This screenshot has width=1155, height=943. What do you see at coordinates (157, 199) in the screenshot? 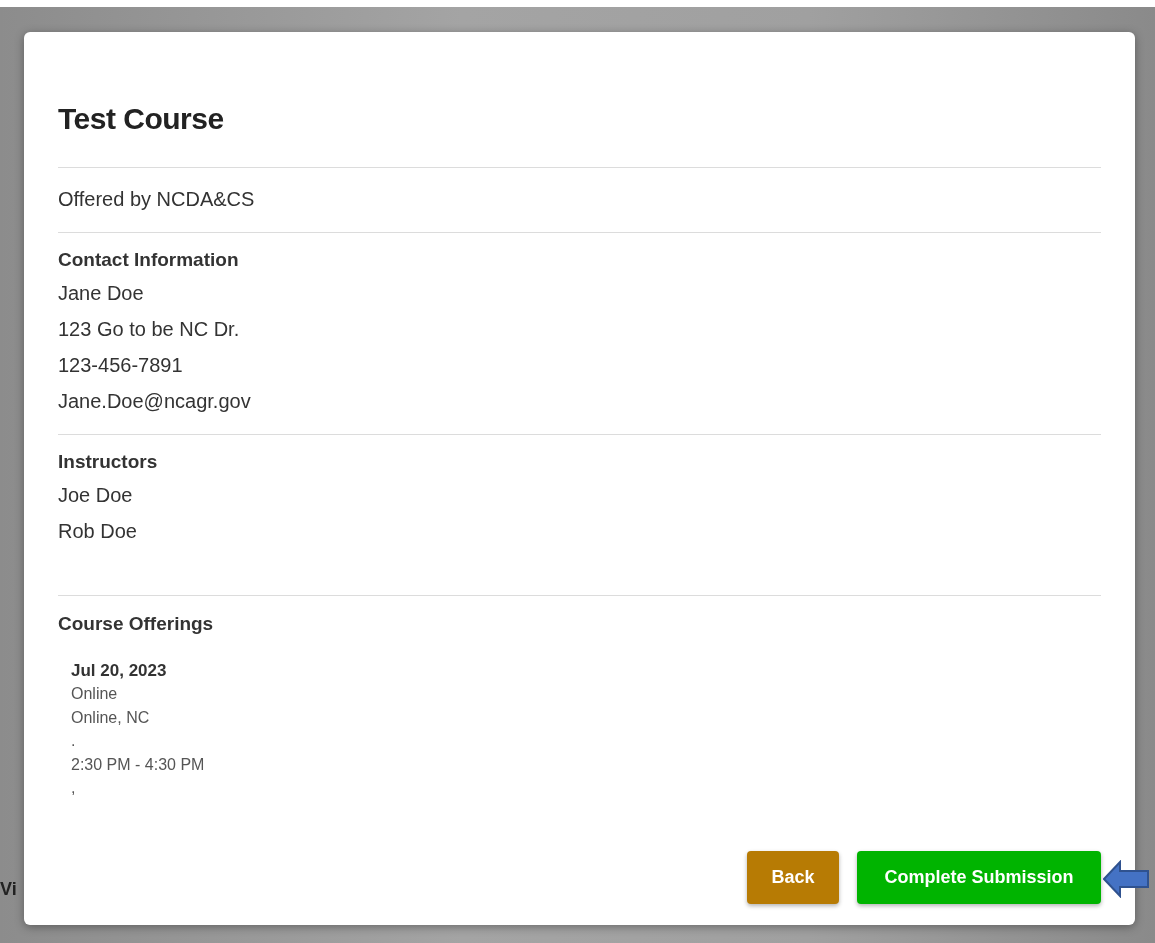
I see `provider-text: Offered by NCDA&CS` at bounding box center [157, 199].